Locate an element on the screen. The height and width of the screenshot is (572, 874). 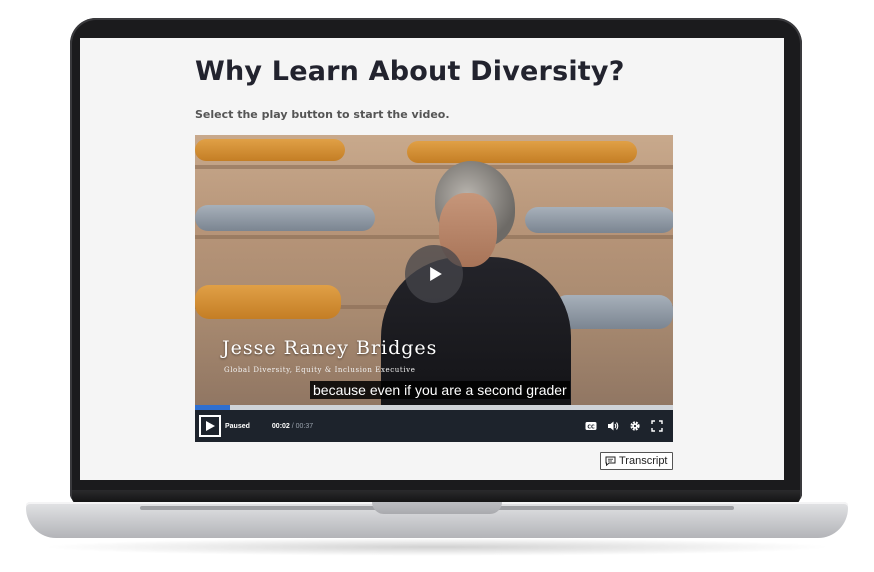
volume-icon is located at coordinates (612, 426).